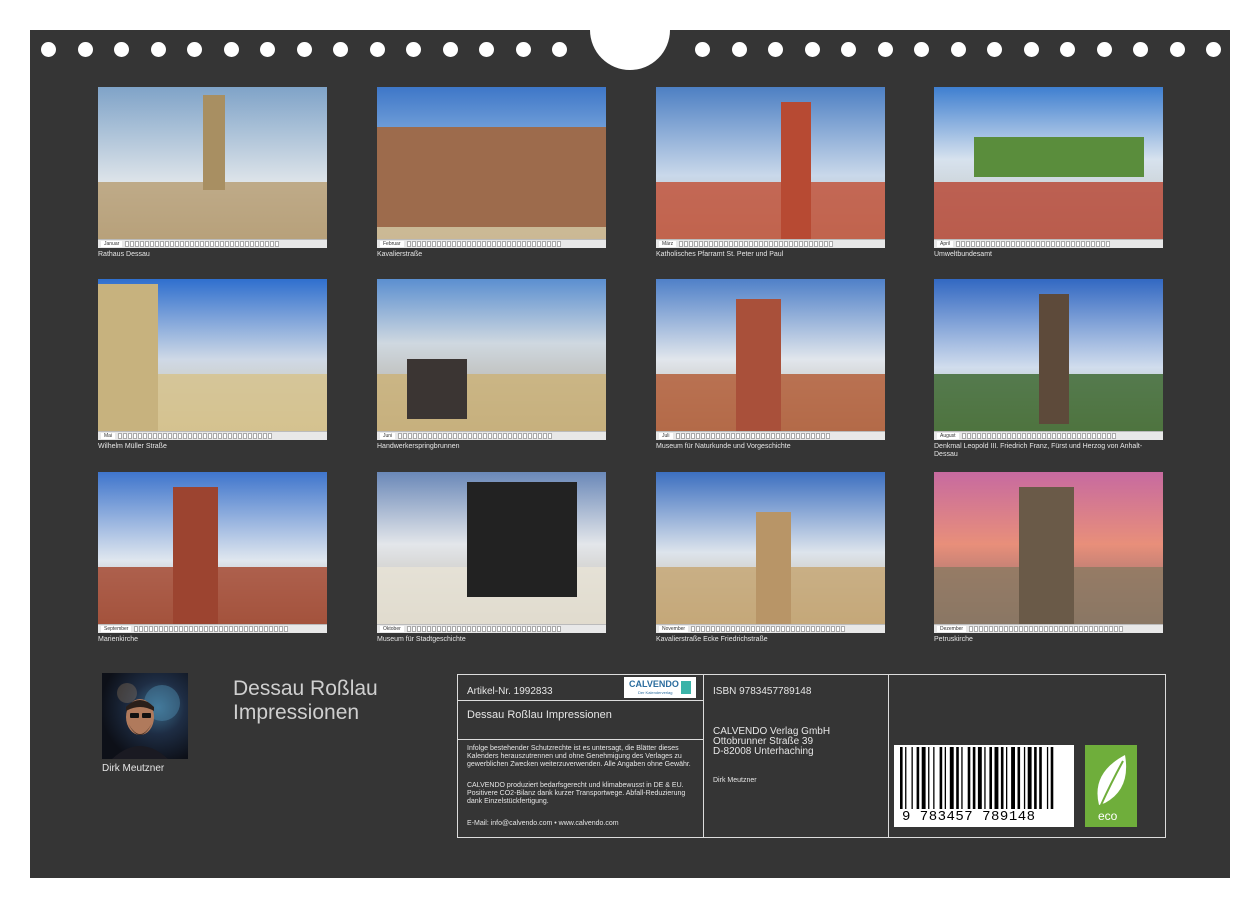  Describe the element at coordinates (1048, 628) in the screenshot. I see `month-strip: Dezember` at that location.